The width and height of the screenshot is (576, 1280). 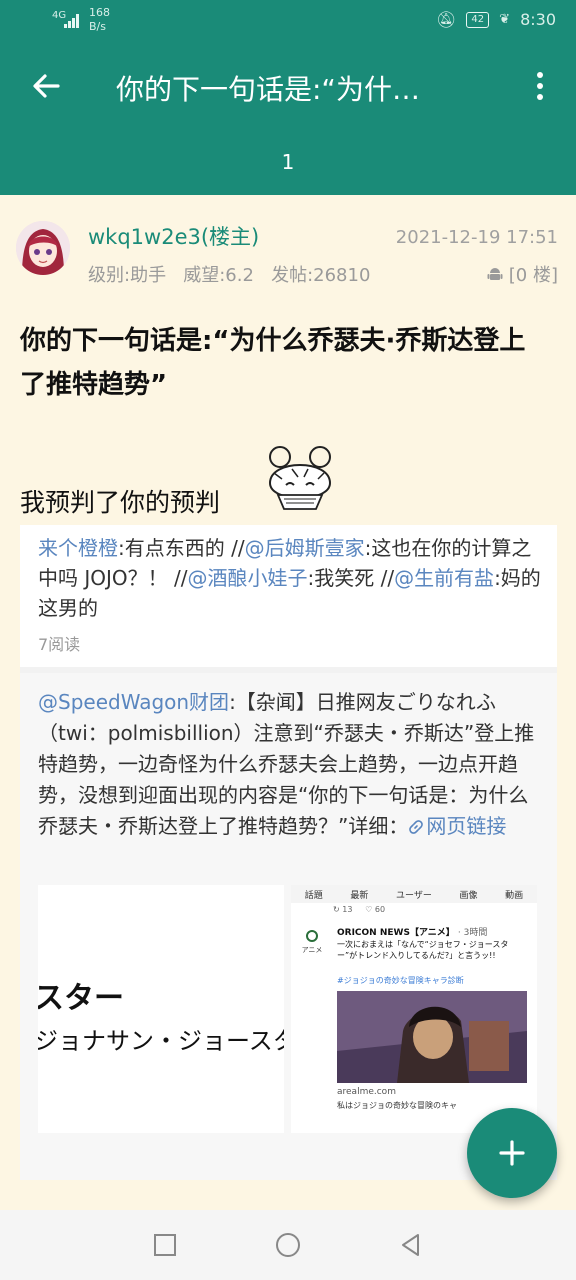 What do you see at coordinates (416, 827) in the screenshot?
I see `link-icon` at bounding box center [416, 827].